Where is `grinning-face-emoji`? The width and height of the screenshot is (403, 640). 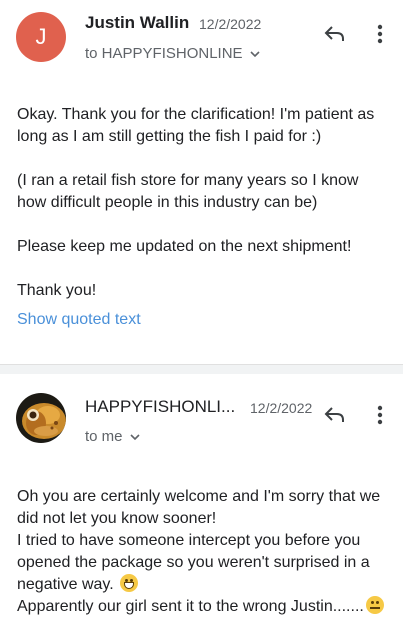
grinning-face-emoji is located at coordinates (129, 583).